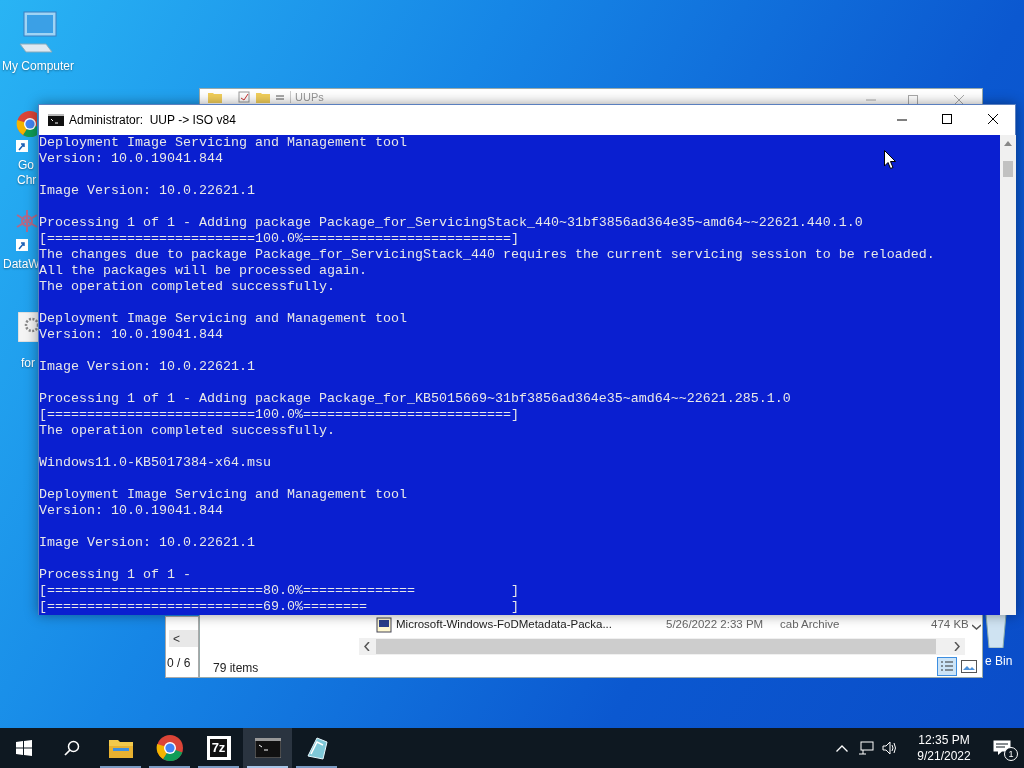 This screenshot has width=1024, height=768. Describe the element at coordinates (279, 607) in the screenshot. I see `console-line: [===========================69.0%======== ]` at that location.